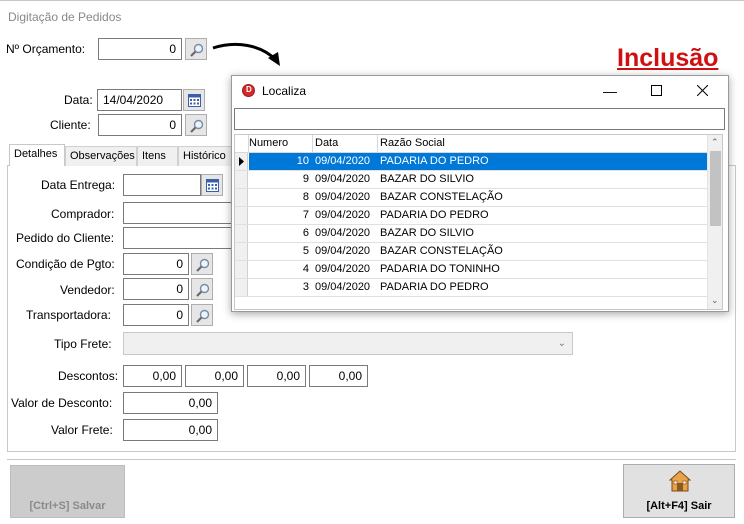  What do you see at coordinates (83, 344) in the screenshot?
I see `tipo-frete-label: Tipo Frete:` at bounding box center [83, 344].